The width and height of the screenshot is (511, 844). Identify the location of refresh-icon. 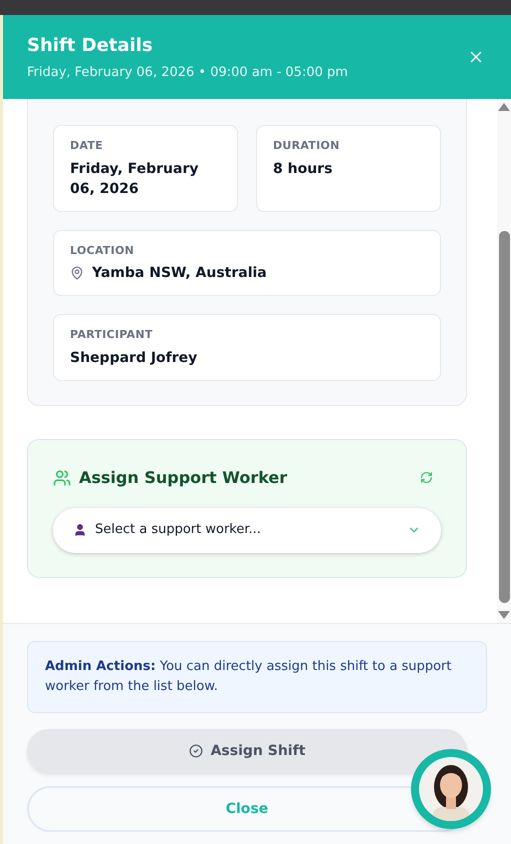
(426, 477).